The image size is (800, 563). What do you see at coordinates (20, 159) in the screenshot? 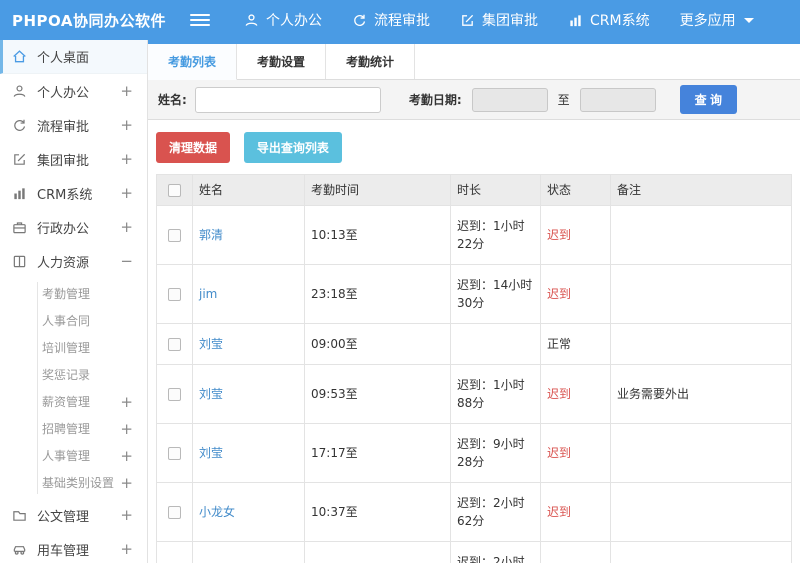
I see `edit-icon` at bounding box center [20, 159].